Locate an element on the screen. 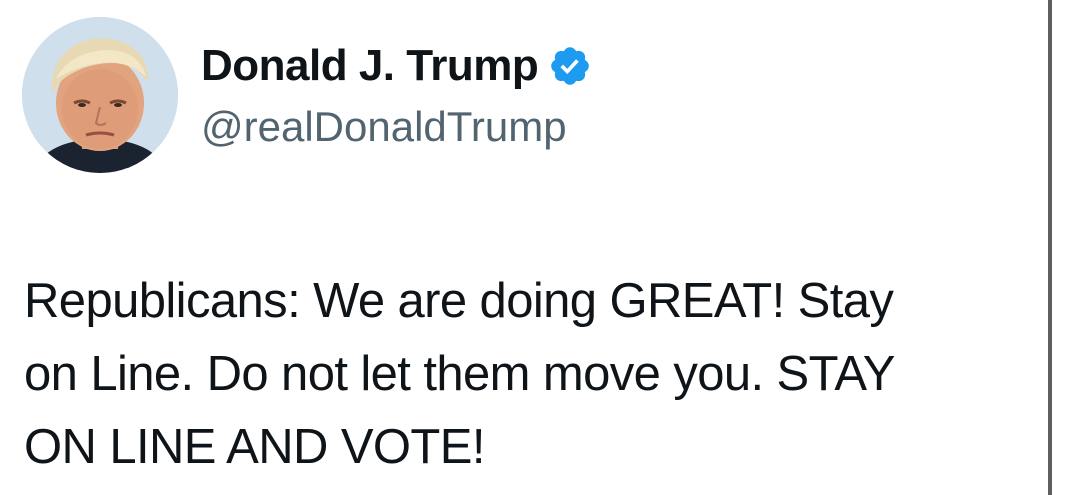 Image resolution: width=1070 pixels, height=495 pixels. profile-photo is located at coordinates (100, 95).